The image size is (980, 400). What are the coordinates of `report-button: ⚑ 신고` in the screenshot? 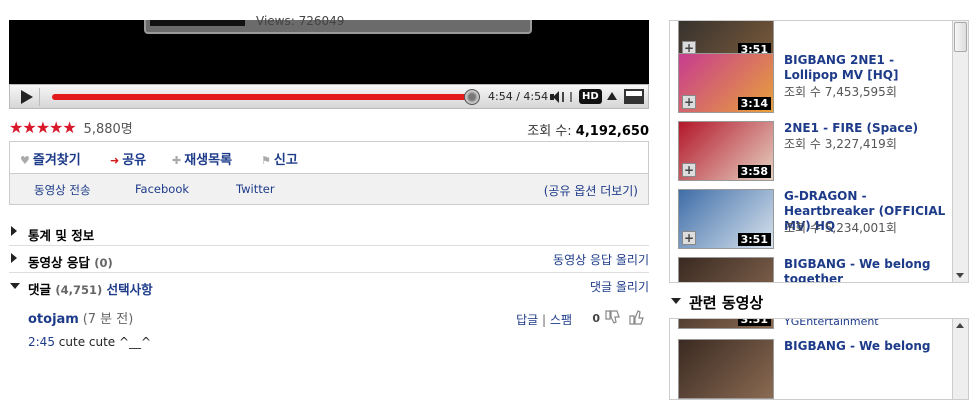 It's located at (279, 158).